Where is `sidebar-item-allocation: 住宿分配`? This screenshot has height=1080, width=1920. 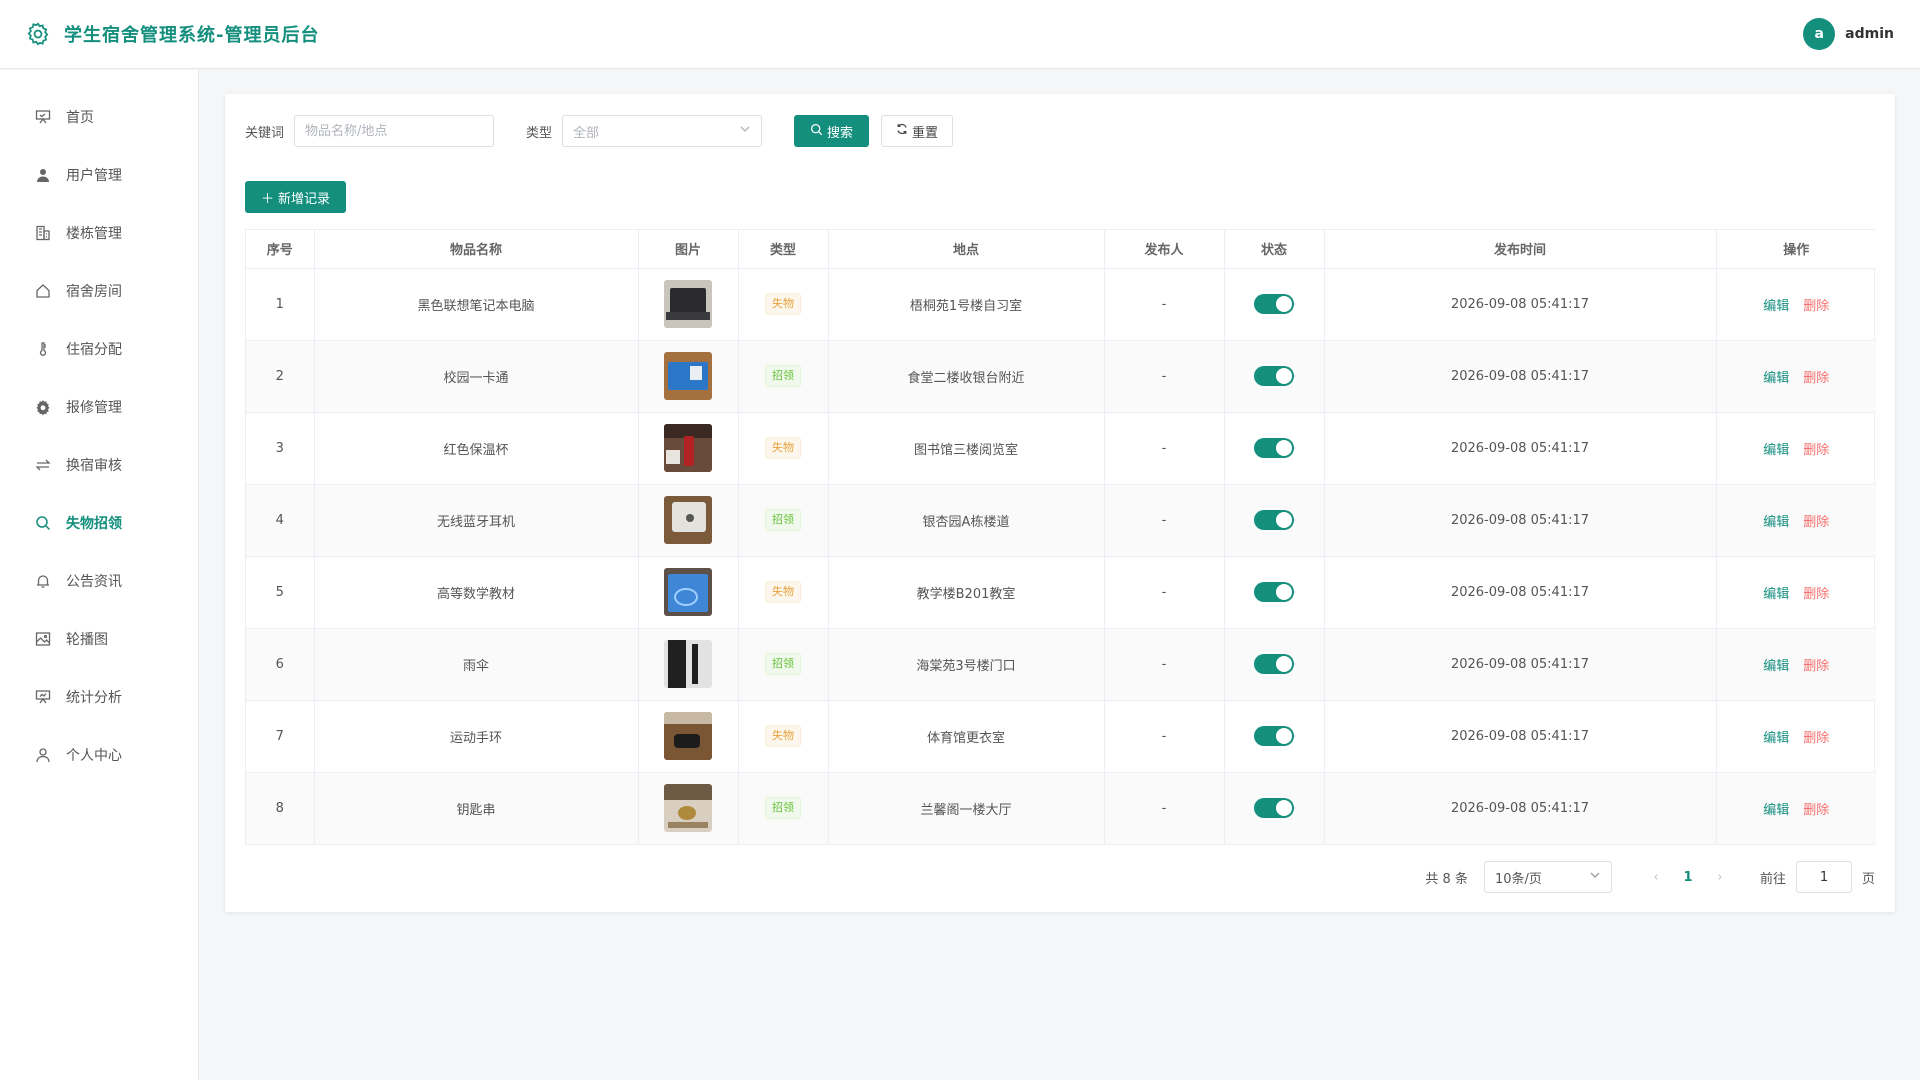 sidebar-item-allocation: 住宿分配 is located at coordinates (99, 349).